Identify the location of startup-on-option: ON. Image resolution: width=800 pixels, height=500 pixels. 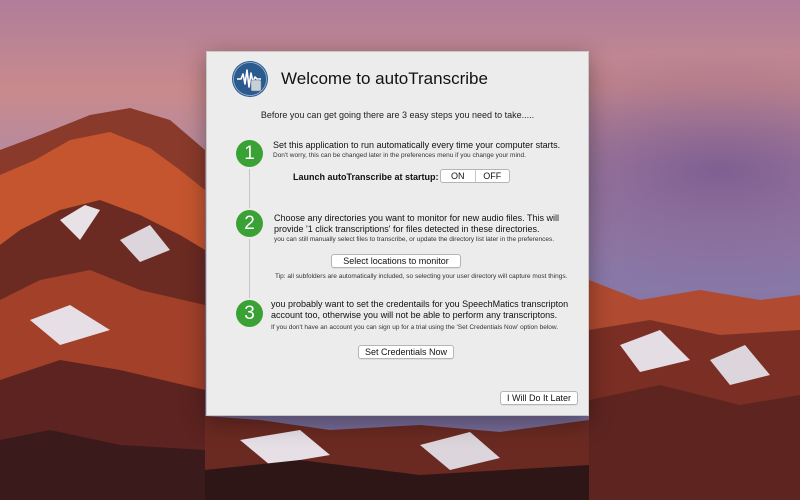
(458, 176).